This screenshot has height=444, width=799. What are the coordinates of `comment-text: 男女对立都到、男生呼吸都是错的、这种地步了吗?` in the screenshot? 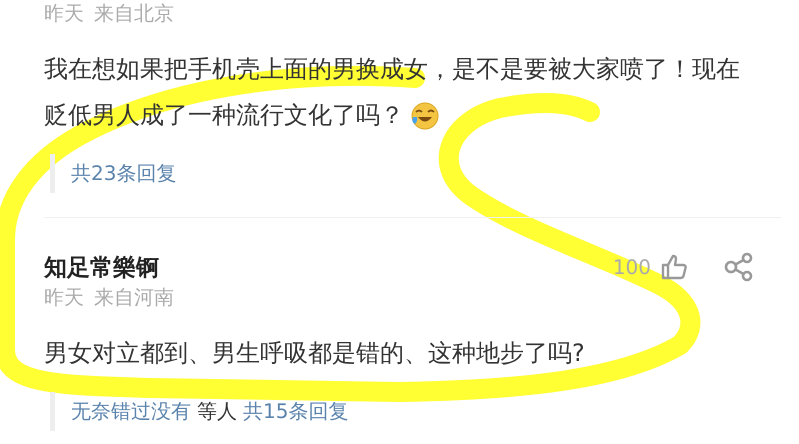 It's located at (315, 353).